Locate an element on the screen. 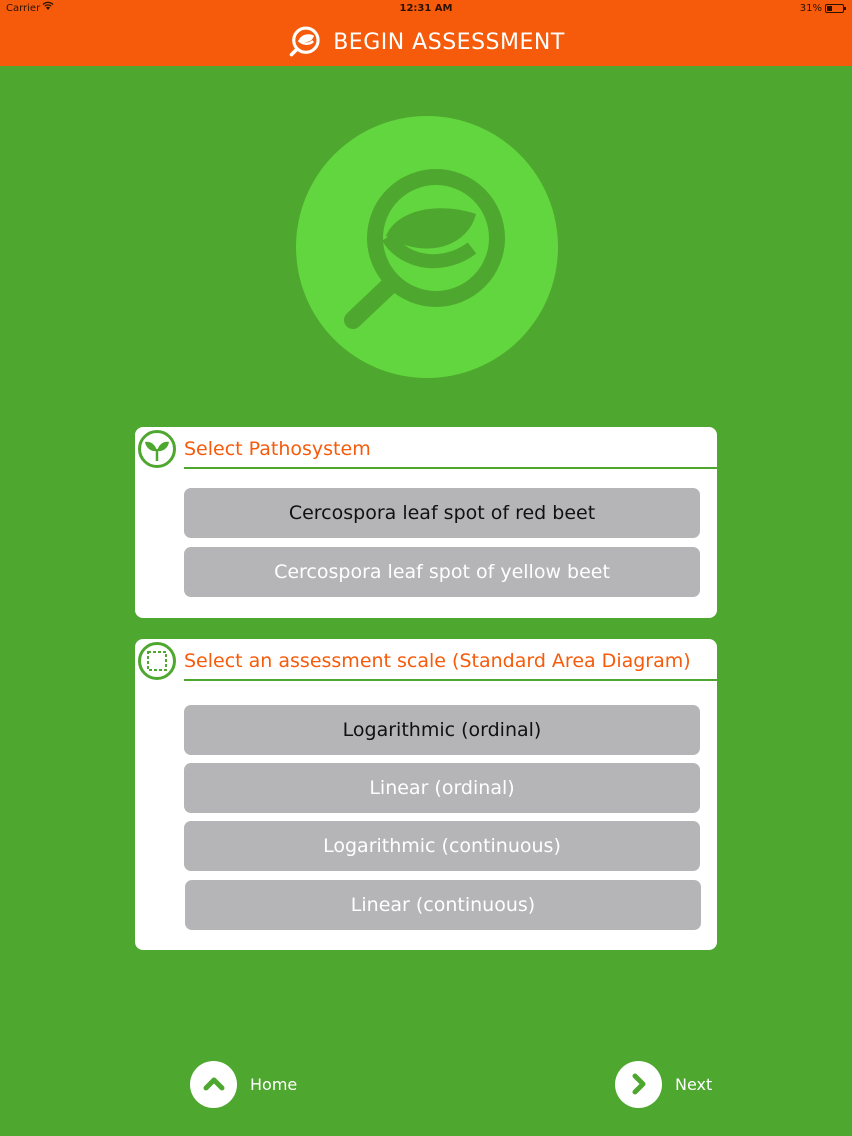  leaf-magnifier-icon is located at coordinates (304, 41).